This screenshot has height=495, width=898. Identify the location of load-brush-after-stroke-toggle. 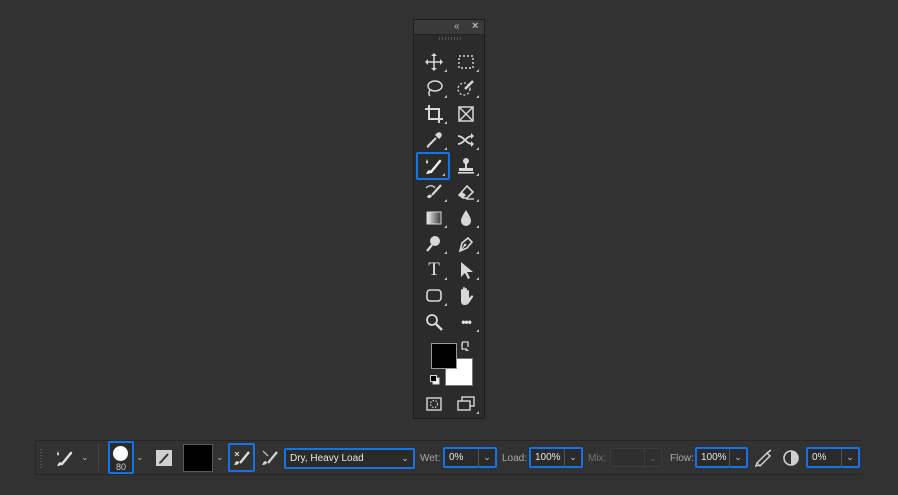
(241, 457).